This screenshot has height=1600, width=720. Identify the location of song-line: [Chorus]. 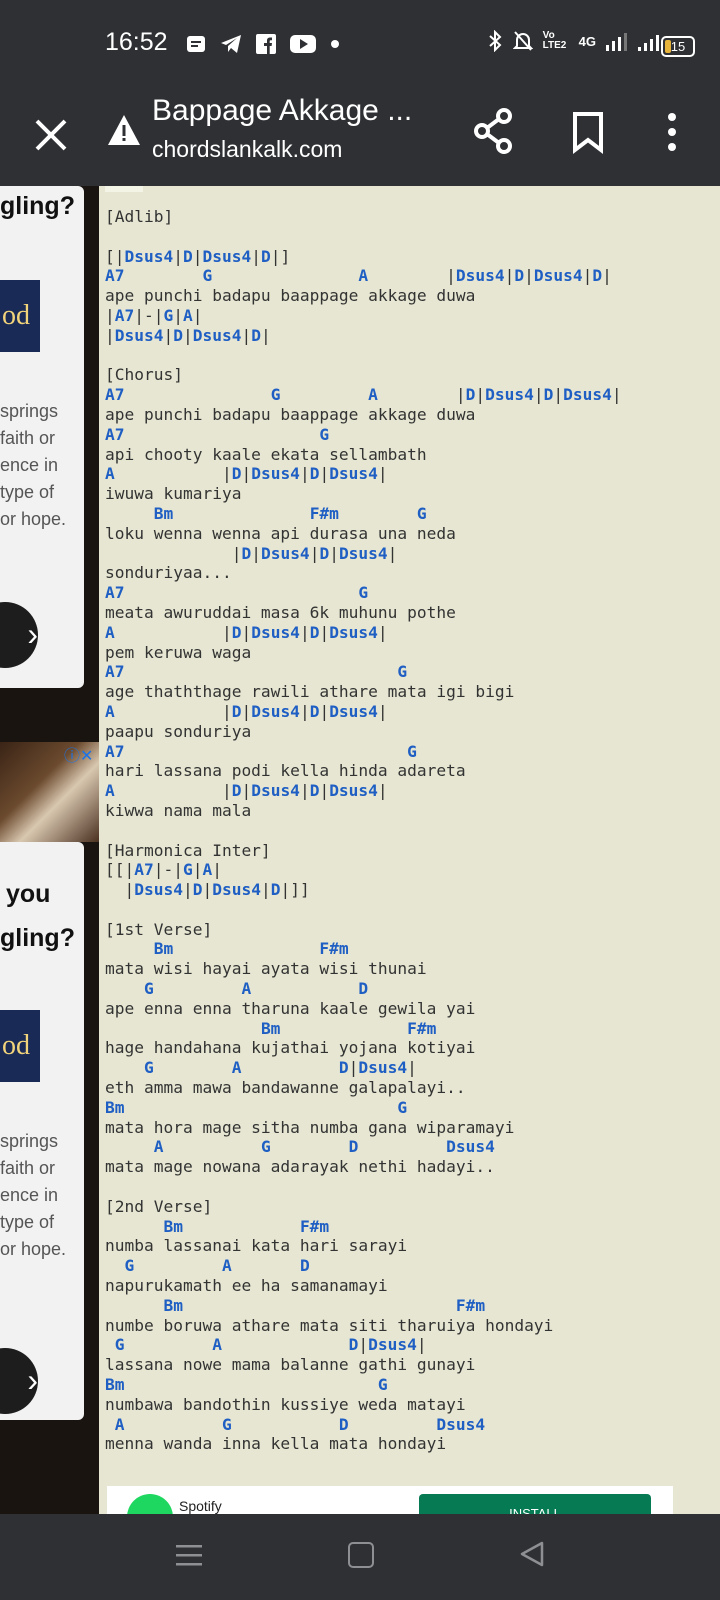
(144, 374).